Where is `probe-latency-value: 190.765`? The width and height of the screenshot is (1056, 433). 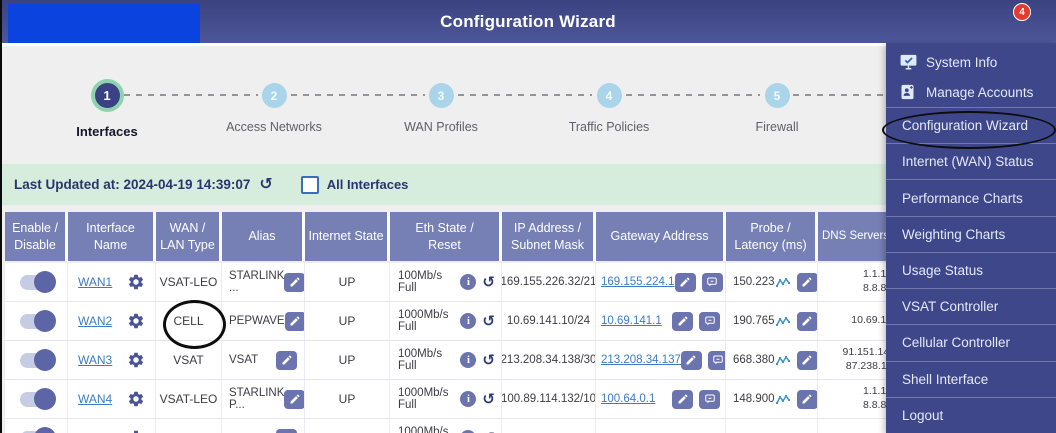
probe-latency-value: 190.765 is located at coordinates (754, 321).